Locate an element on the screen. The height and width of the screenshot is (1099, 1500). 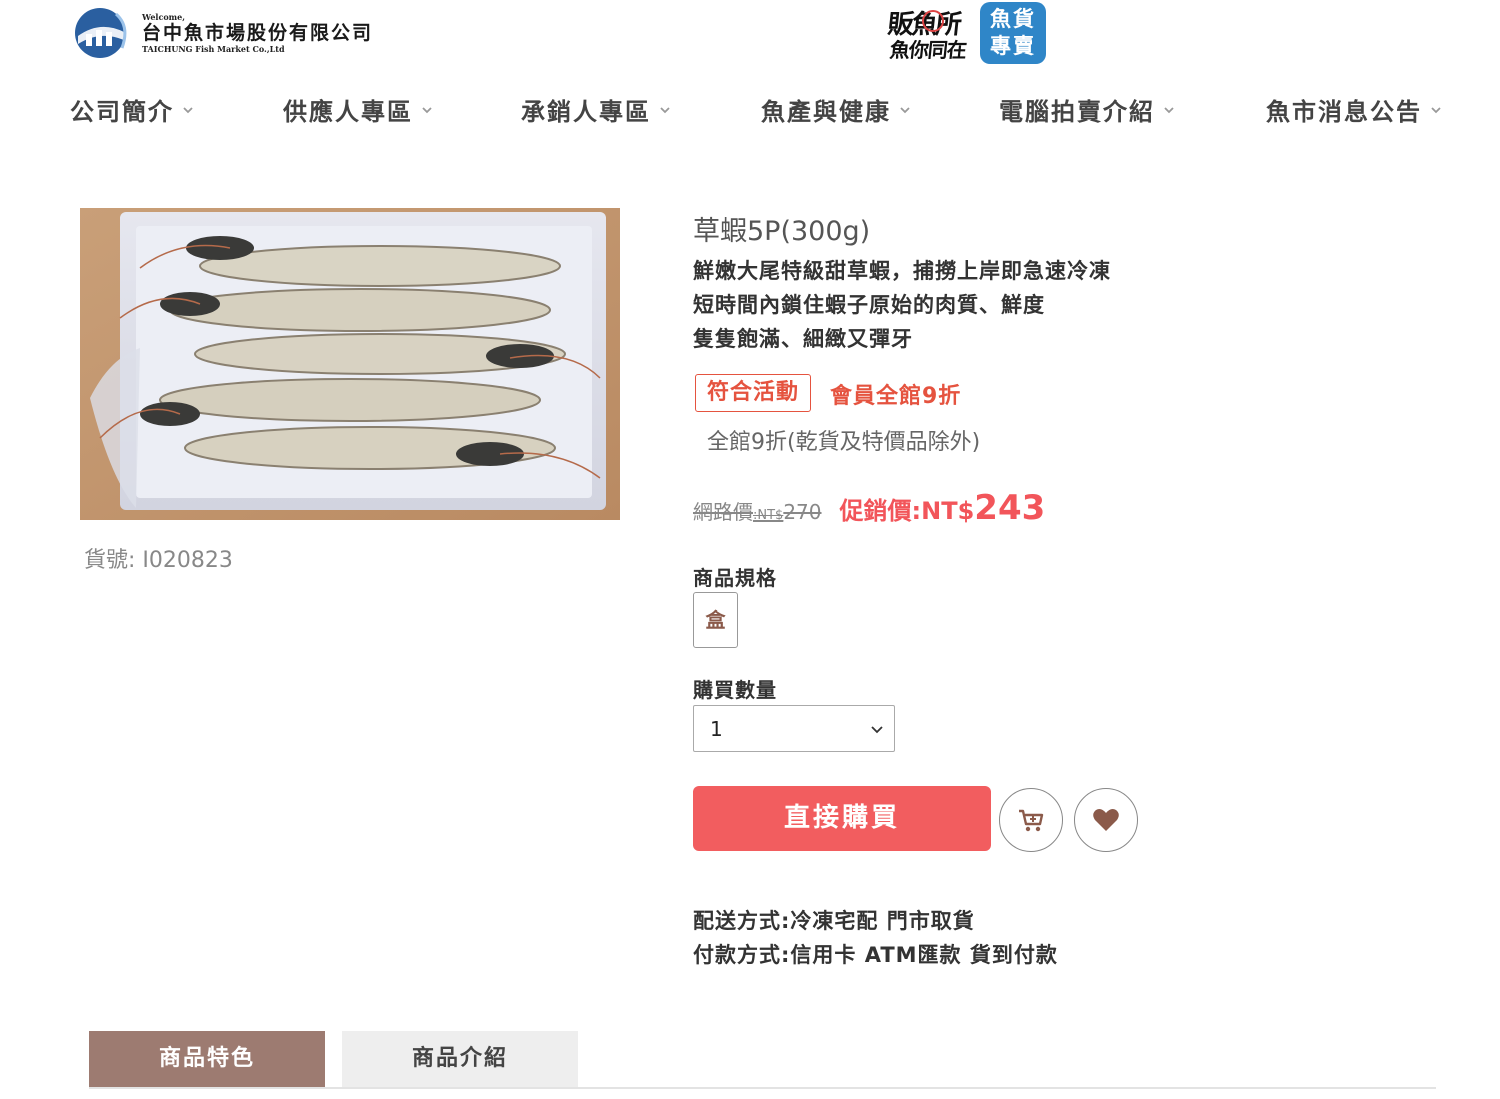
add-to-cart-button is located at coordinates (1031, 820).